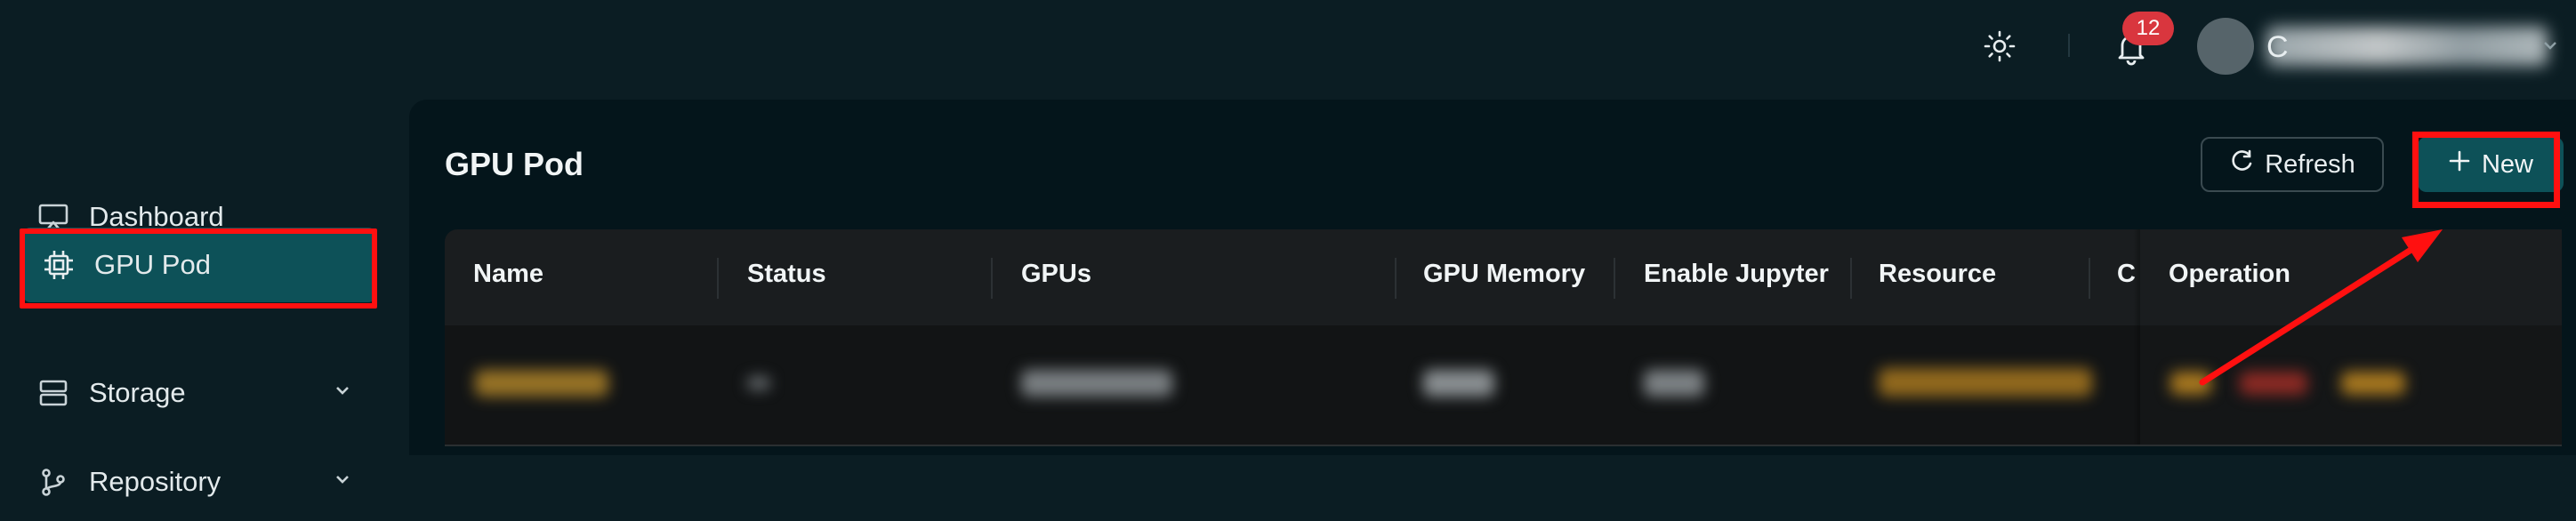 This screenshot has width=2576, height=521. What do you see at coordinates (508, 274) in the screenshot?
I see `column-header-name: Name` at bounding box center [508, 274].